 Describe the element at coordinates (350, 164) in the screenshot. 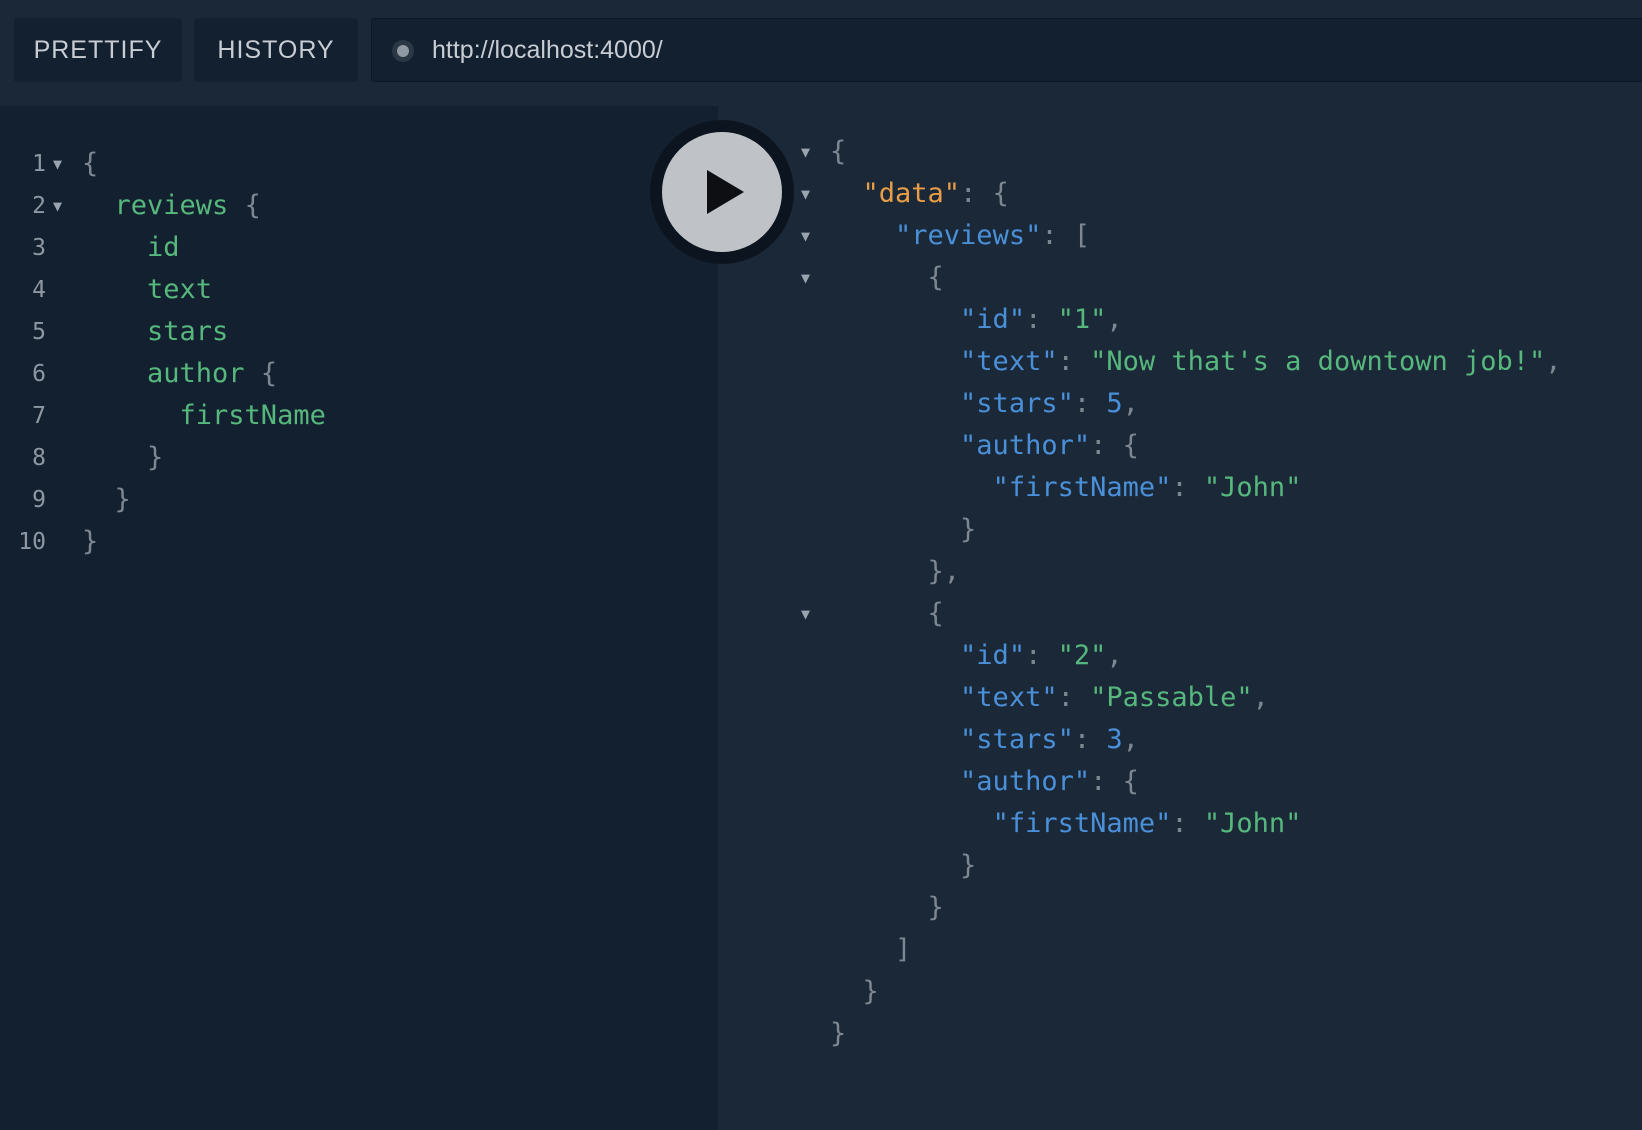

I see `editor-line: 1 ▼ {` at that location.